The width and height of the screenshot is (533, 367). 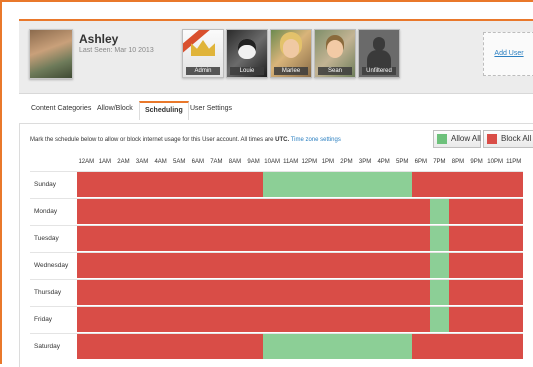 What do you see at coordinates (365, 162) in the screenshot?
I see `hour-header: 3PM` at bounding box center [365, 162].